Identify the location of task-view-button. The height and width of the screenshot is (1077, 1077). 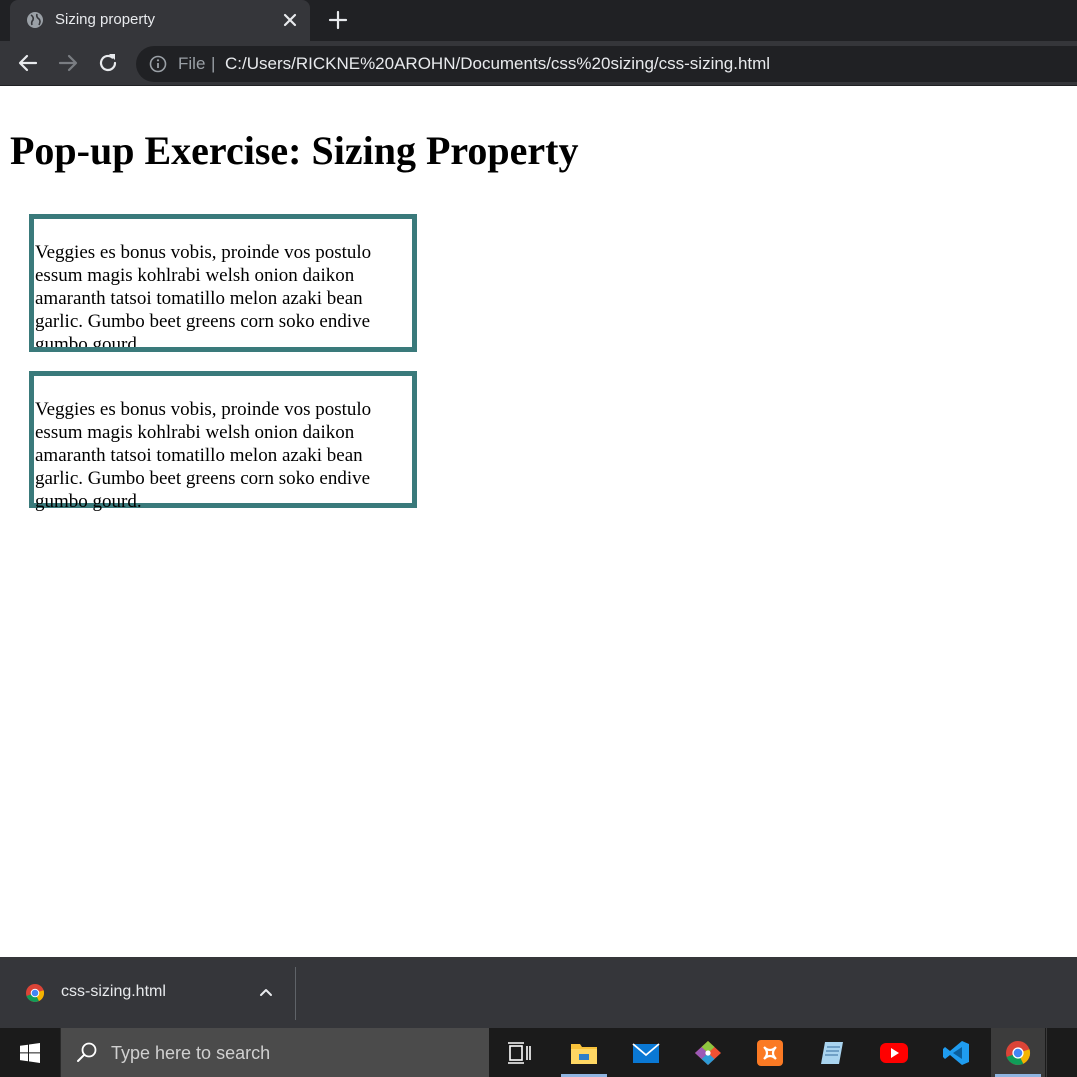
(520, 1052).